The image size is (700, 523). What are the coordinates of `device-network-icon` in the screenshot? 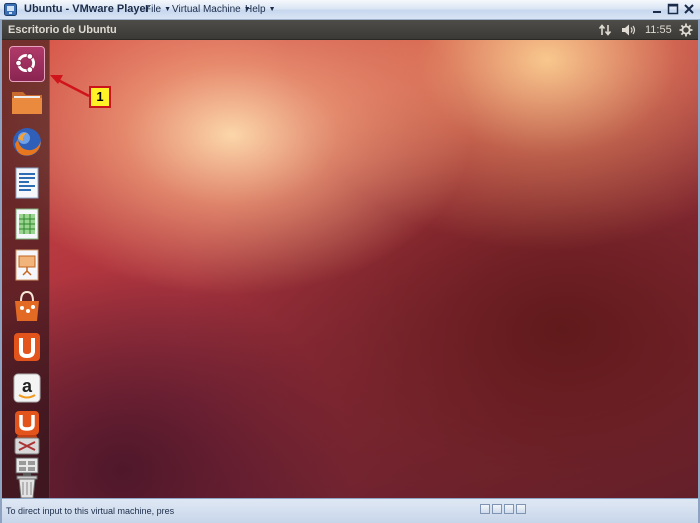 It's located at (509, 509).